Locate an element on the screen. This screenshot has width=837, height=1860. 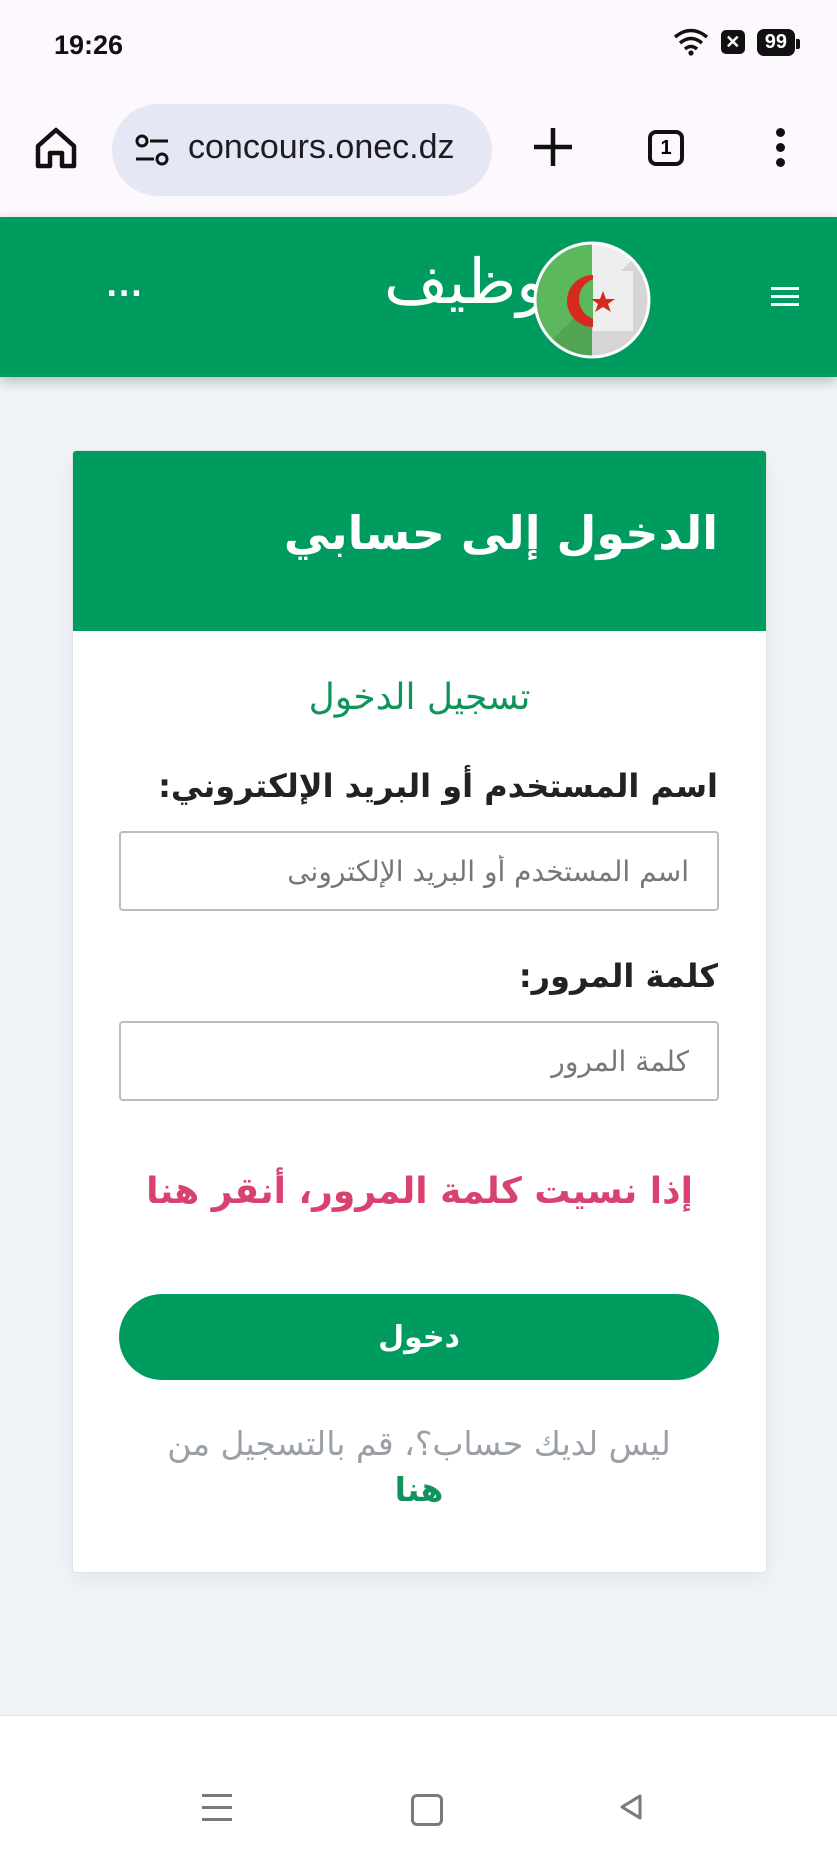
new-tab-icon is located at coordinates (553, 147).